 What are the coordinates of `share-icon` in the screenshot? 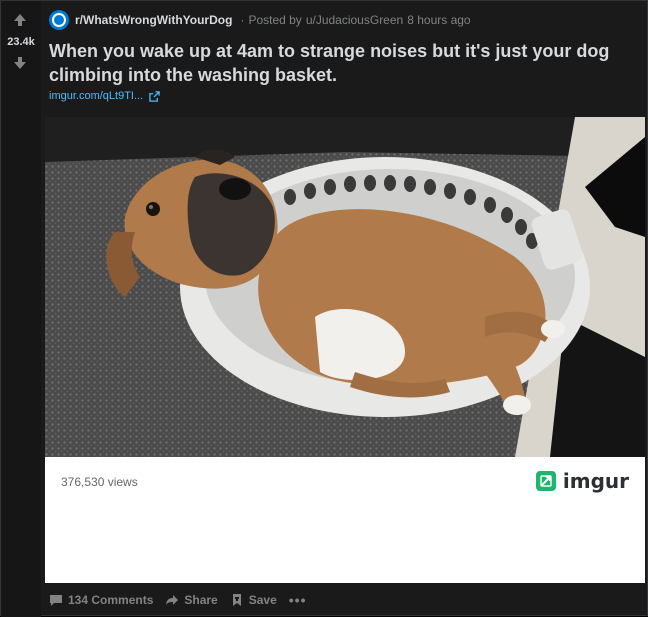 It's located at (172, 600).